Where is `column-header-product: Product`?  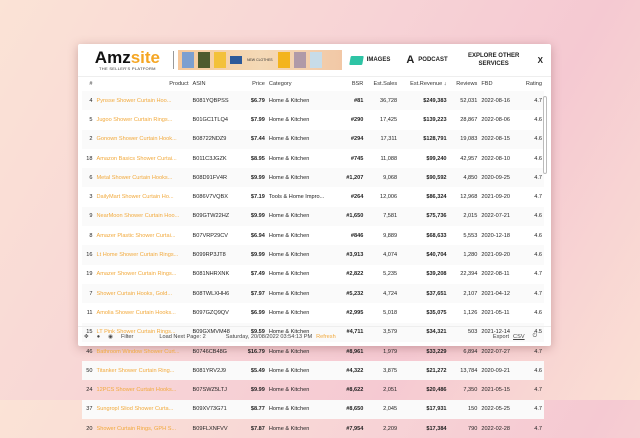 column-header-product: Product is located at coordinates (143, 84).